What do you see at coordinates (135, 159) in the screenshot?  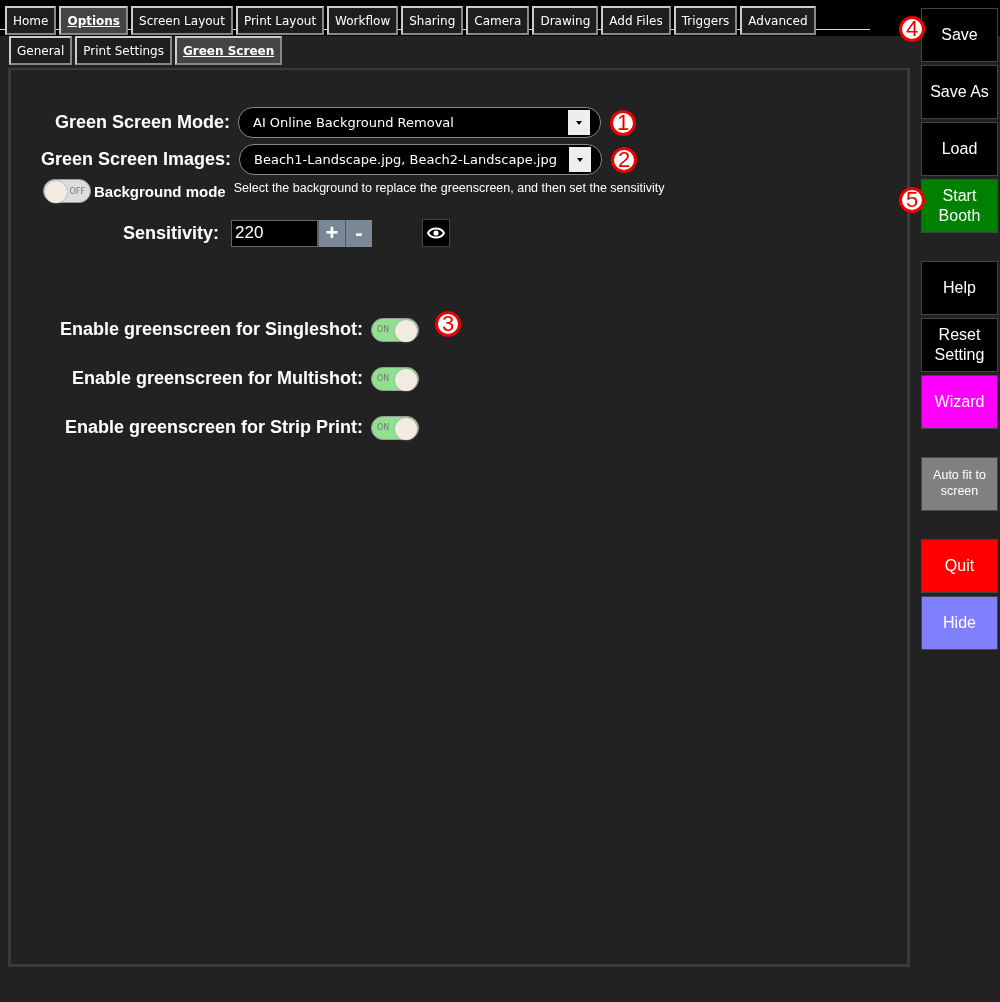 I see `field-label: Green Screen Images:` at bounding box center [135, 159].